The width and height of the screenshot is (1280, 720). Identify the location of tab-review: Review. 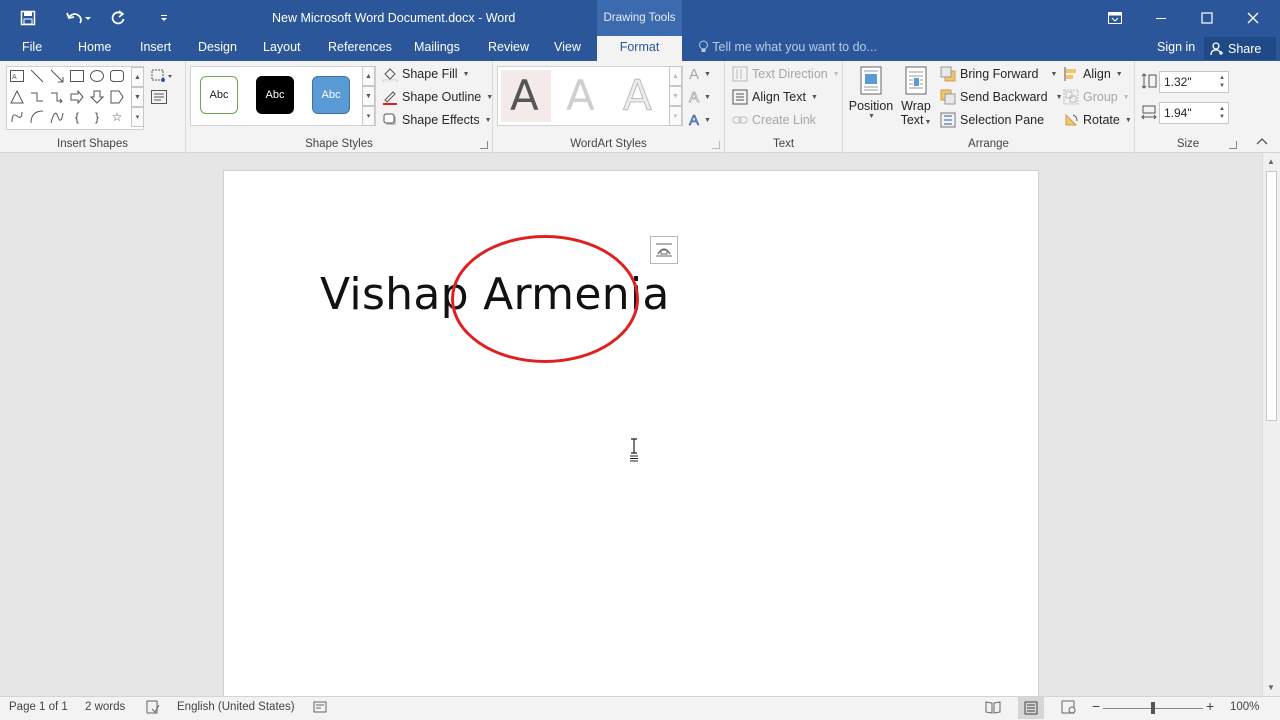
(508, 48).